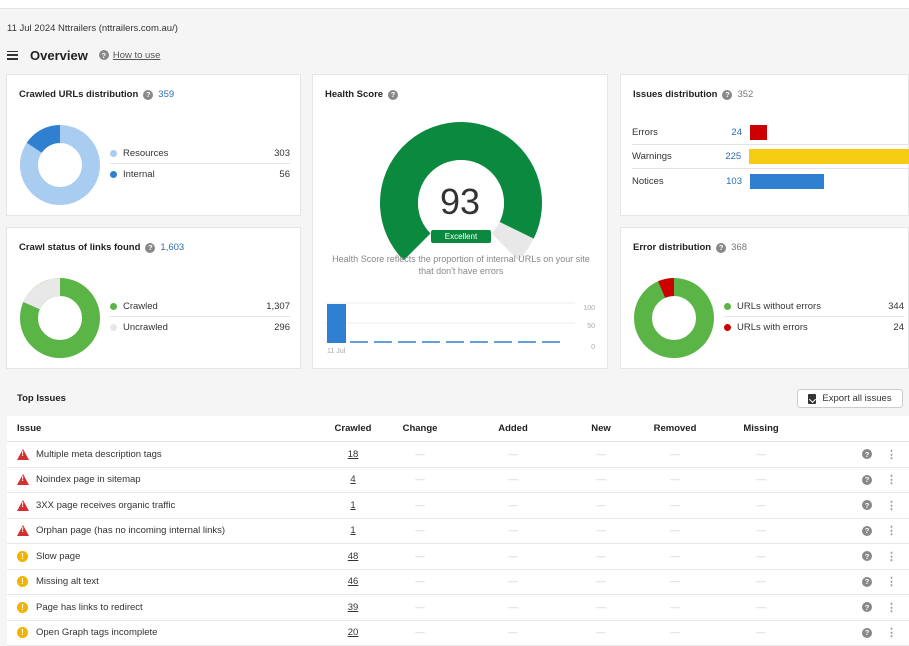  Describe the element at coordinates (200, 153) in the screenshot. I see `legend-row-resources: Resources 303` at that location.